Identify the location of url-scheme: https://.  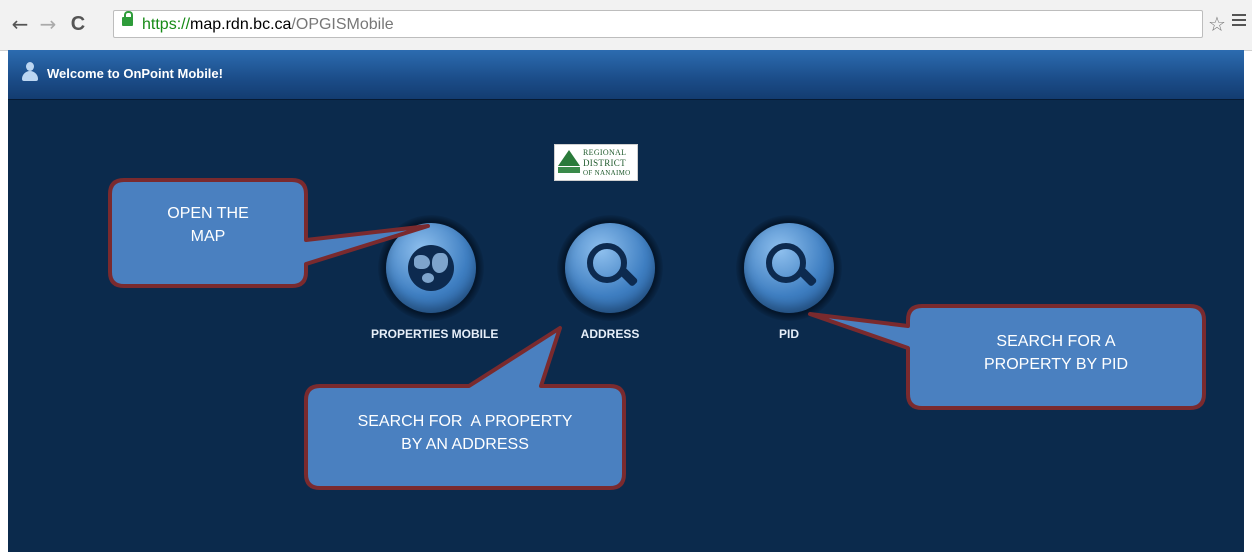
(166, 24).